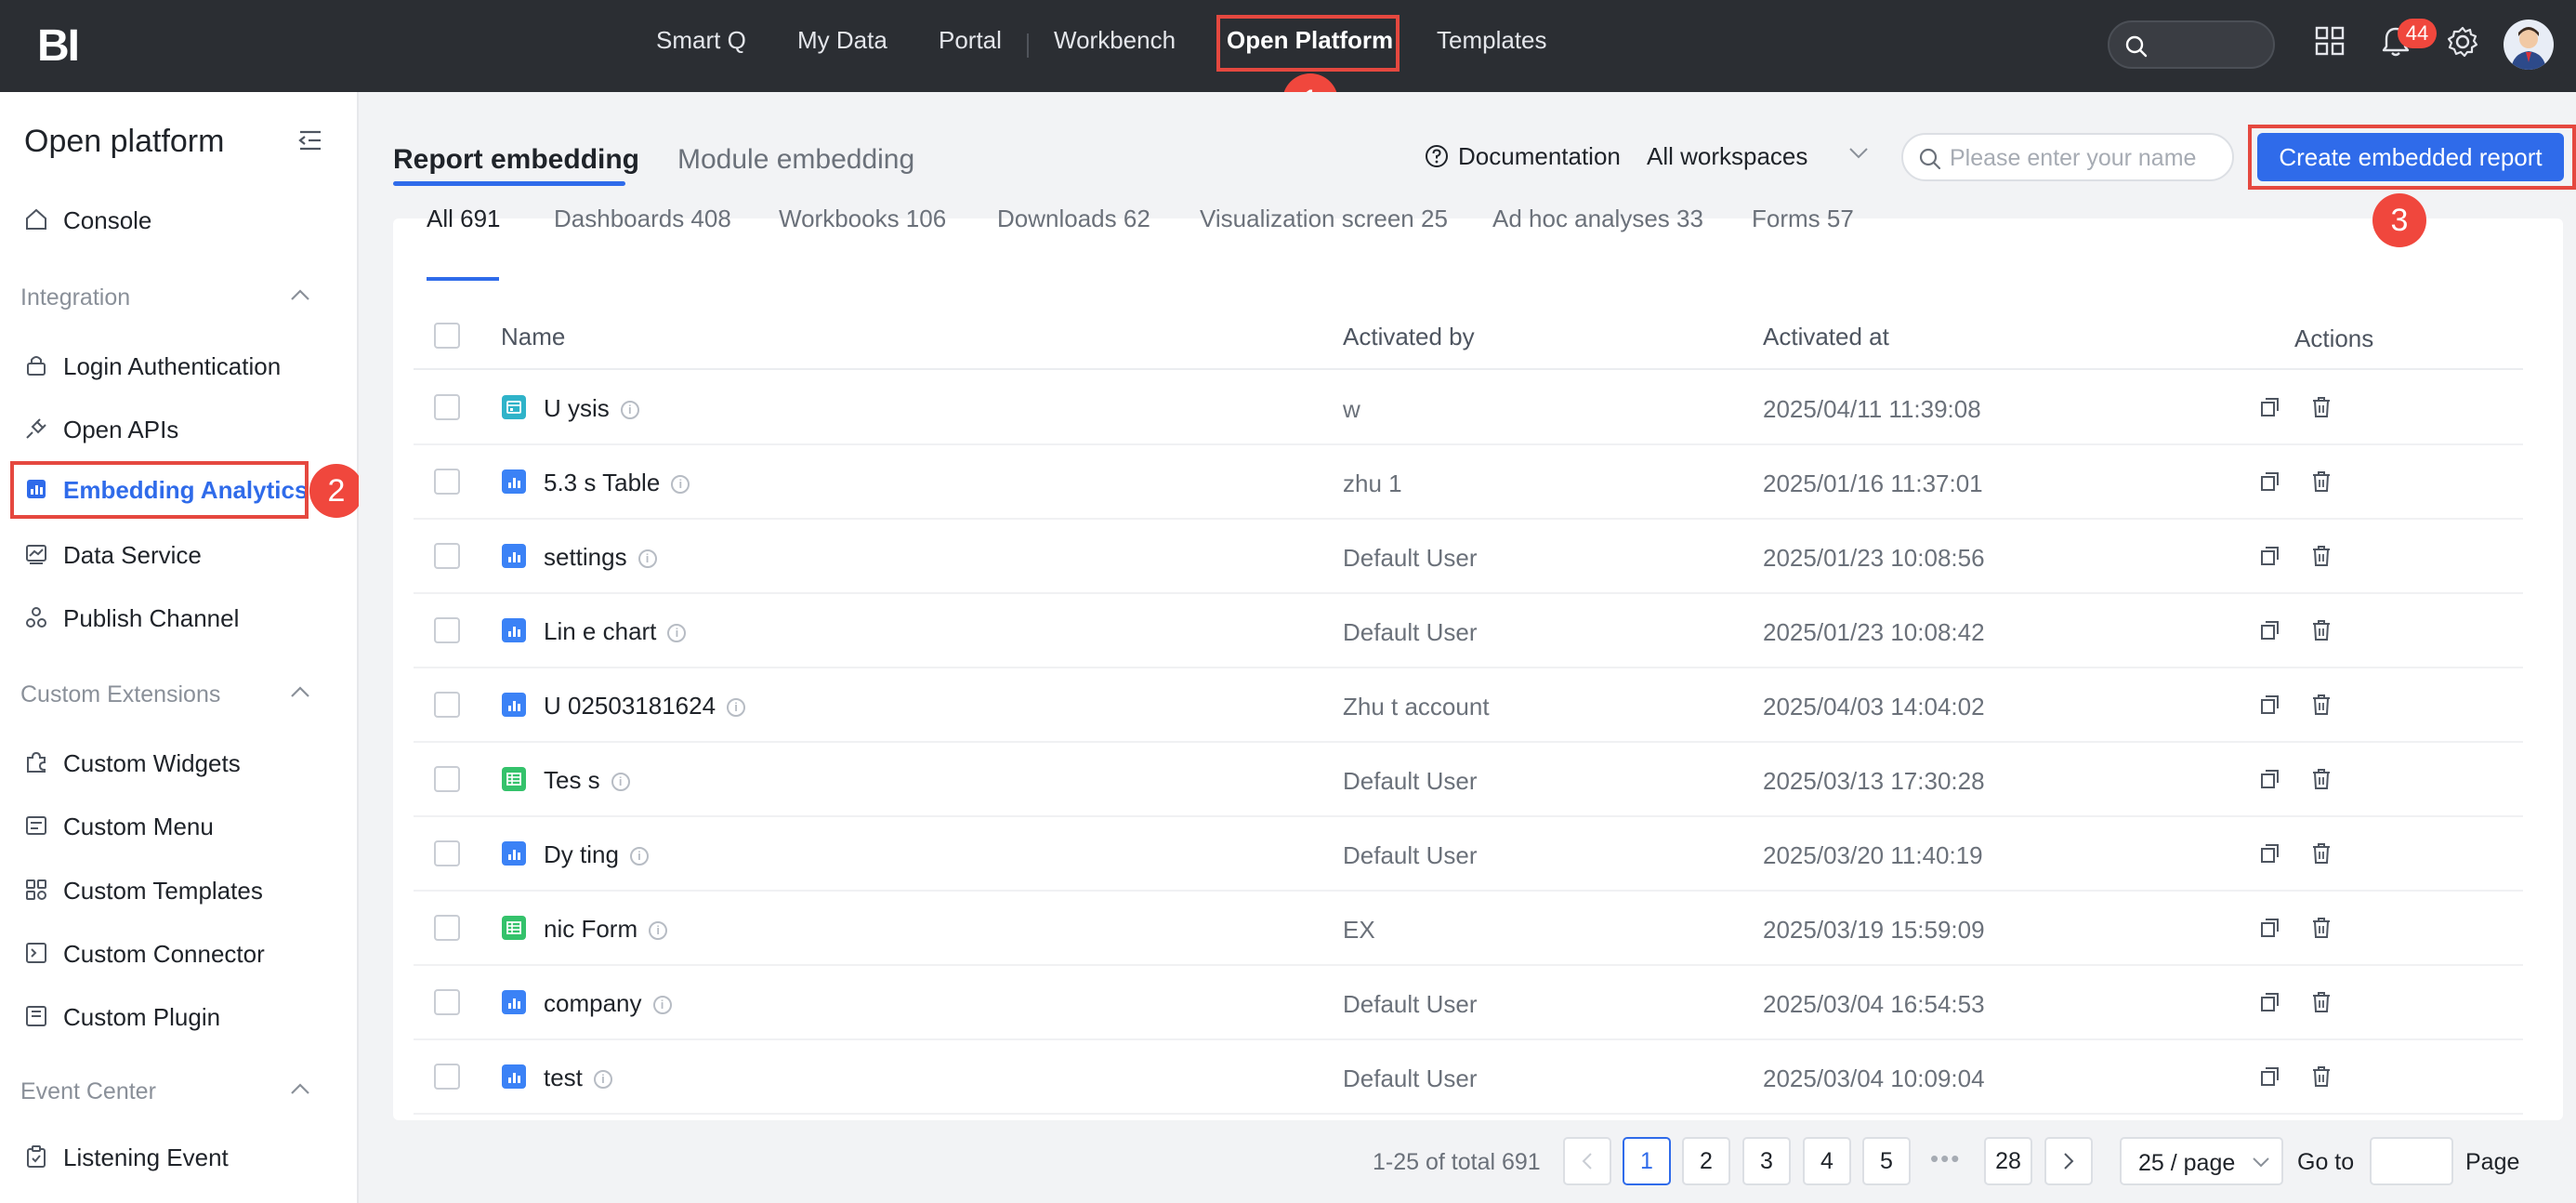 The height and width of the screenshot is (1203, 2576). What do you see at coordinates (1827, 1161) in the screenshot?
I see `page-button-4: 4` at bounding box center [1827, 1161].